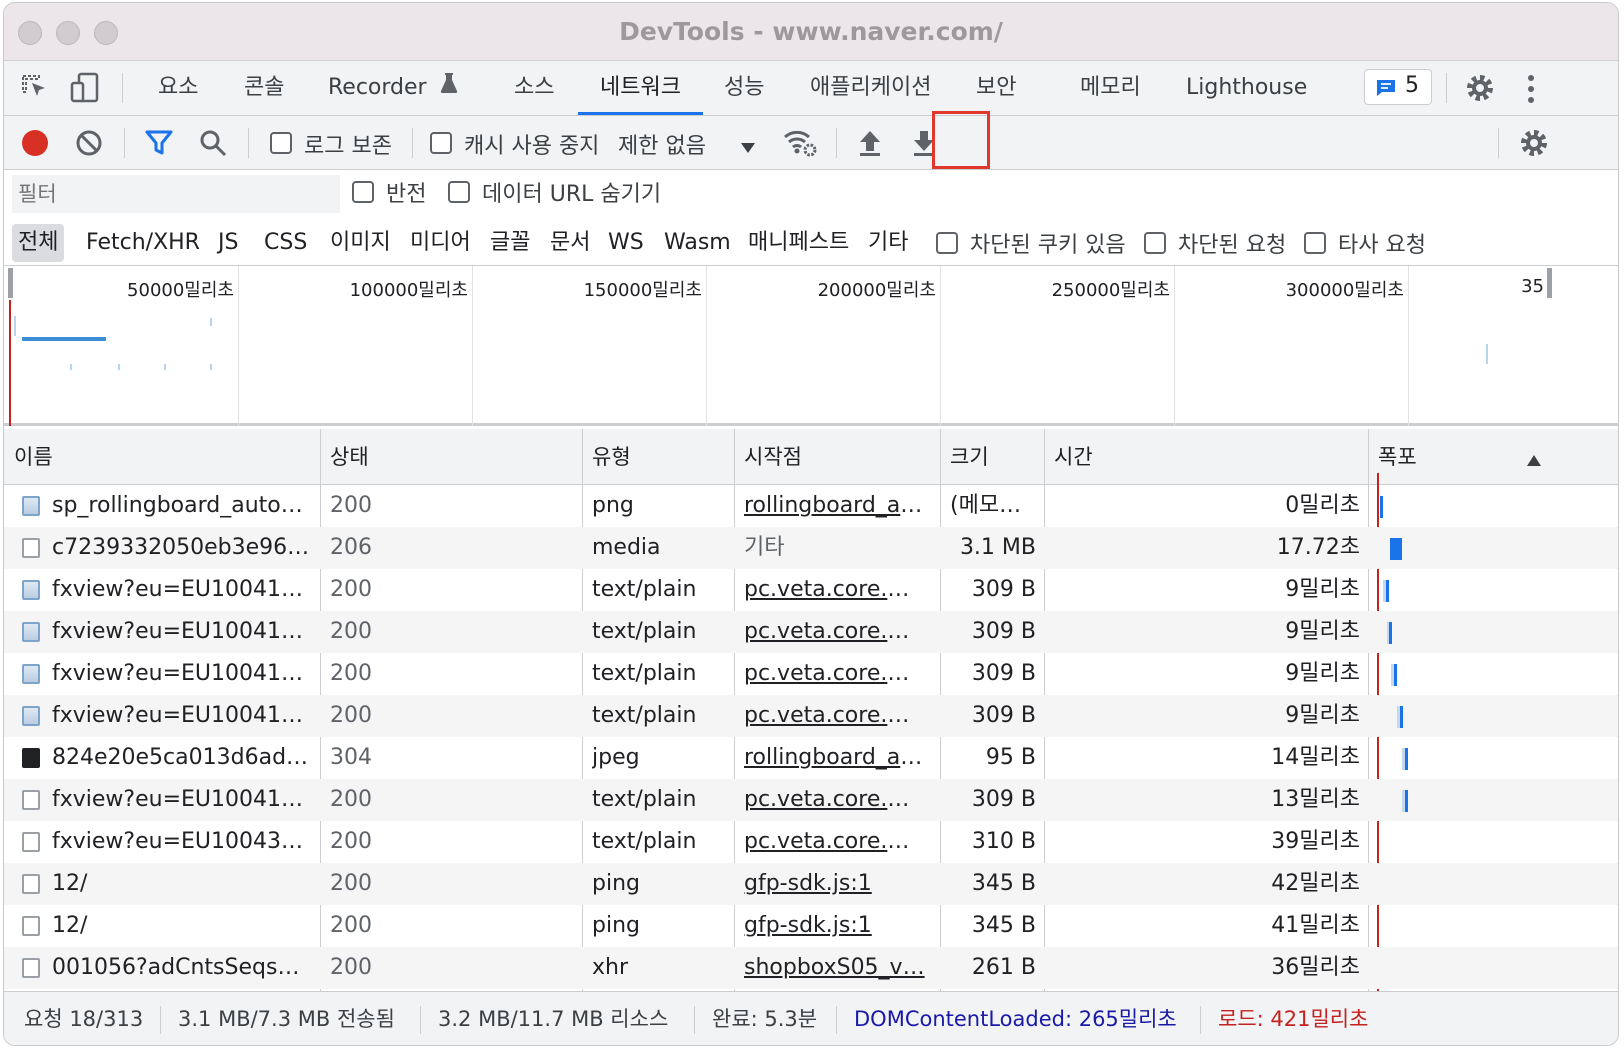  What do you see at coordinates (964, 457) in the screenshot?
I see `column-size: 크기` at bounding box center [964, 457].